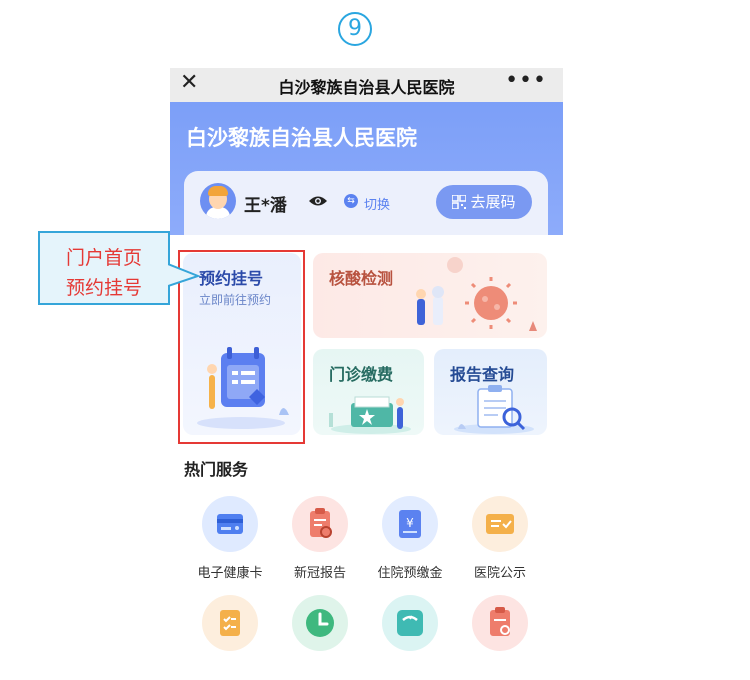 The height and width of the screenshot is (680, 750). What do you see at coordinates (370, 415) in the screenshot?
I see `payment-illustration-icon` at bounding box center [370, 415].